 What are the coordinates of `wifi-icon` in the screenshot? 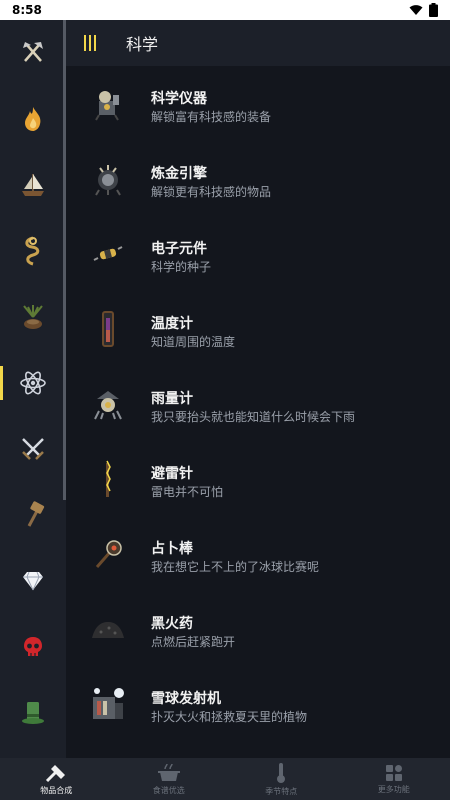 It's located at (416, 10).